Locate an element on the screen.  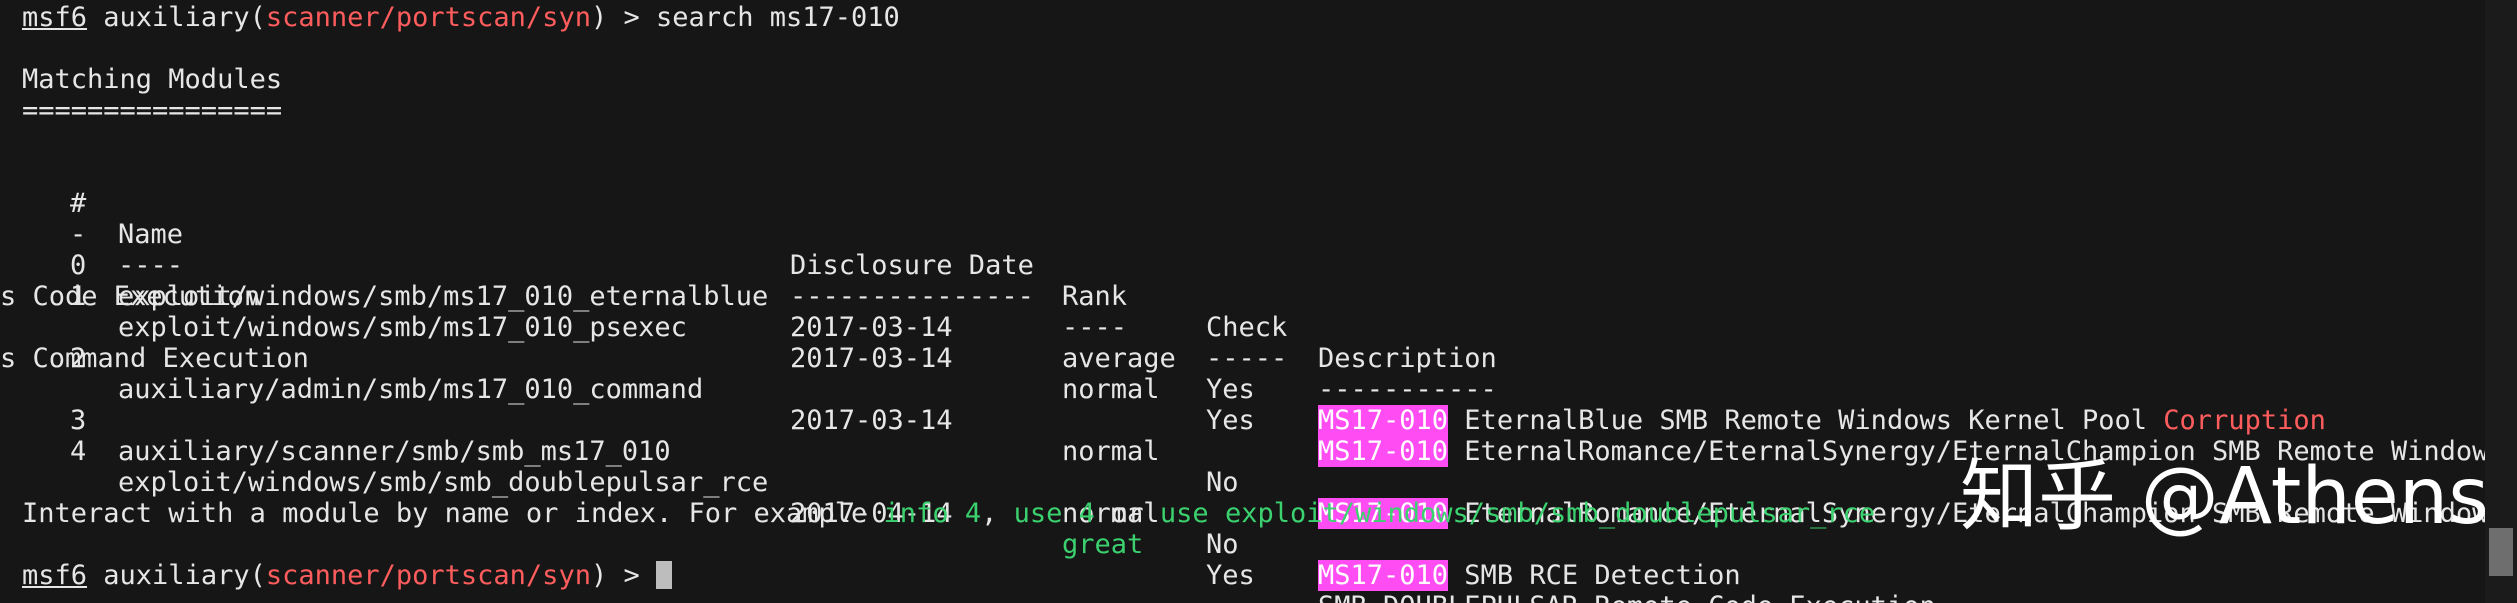
row-module-name: auxiliary/scanner/smb/smb_ms17_010 is located at coordinates (394, 451).